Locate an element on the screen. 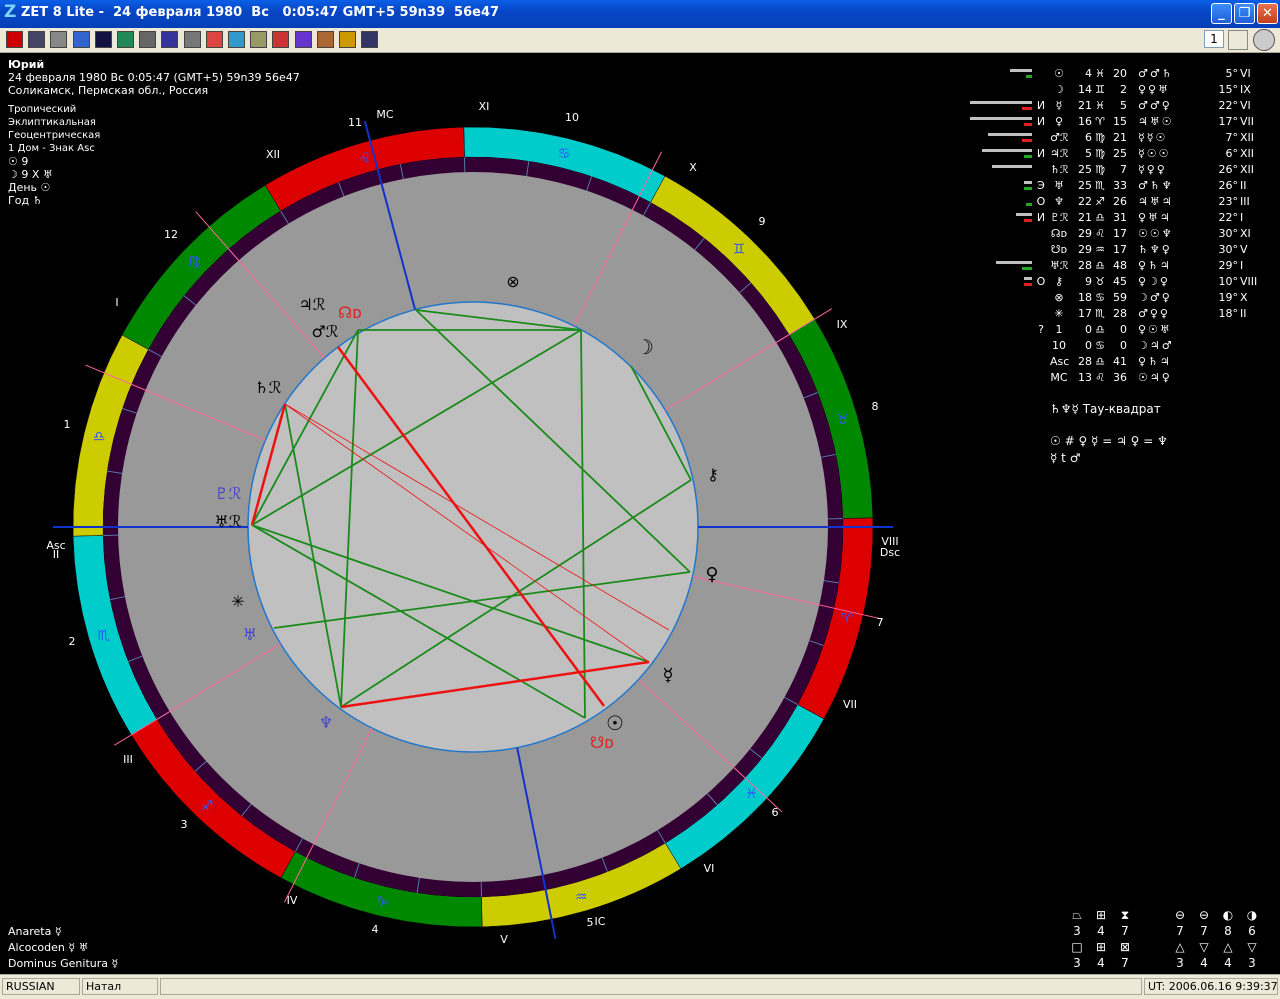 Image resolution: width=1280 pixels, height=999 pixels. house-number: 10 is located at coordinates (572, 117).